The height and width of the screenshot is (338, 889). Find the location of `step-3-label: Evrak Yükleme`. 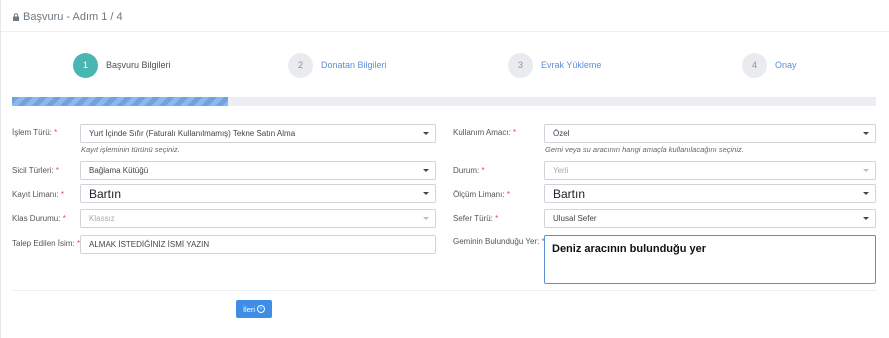

step-3-label: Evrak Yükleme is located at coordinates (571, 65).